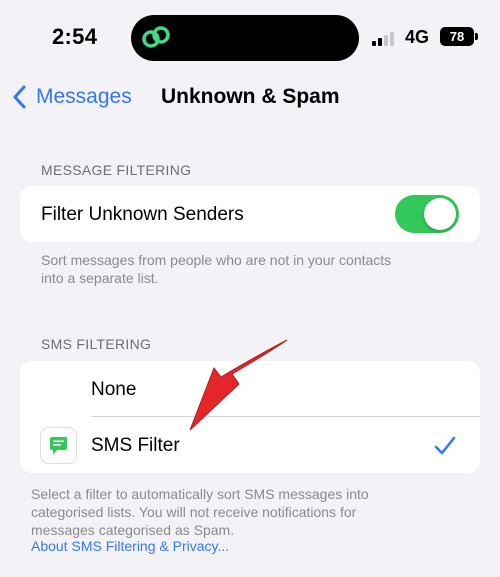 The width and height of the screenshot is (500, 577). I want to click on filter-unknown-senders-toggle, so click(427, 214).